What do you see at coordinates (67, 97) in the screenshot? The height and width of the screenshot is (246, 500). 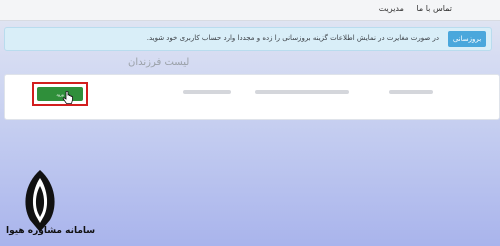 I see `hand-cursor-icon` at bounding box center [67, 97].